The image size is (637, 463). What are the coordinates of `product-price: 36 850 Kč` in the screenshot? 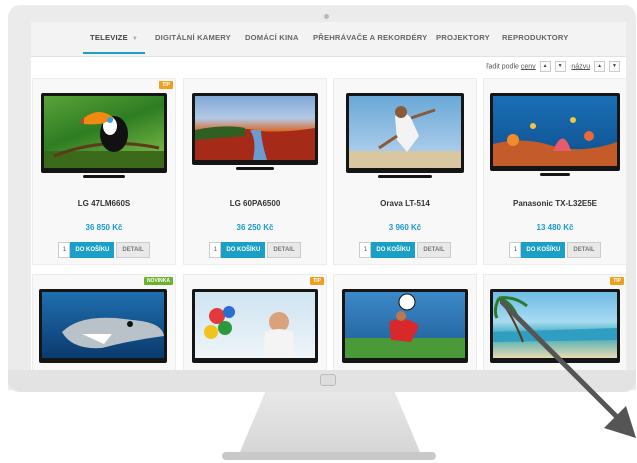 It's located at (104, 227).